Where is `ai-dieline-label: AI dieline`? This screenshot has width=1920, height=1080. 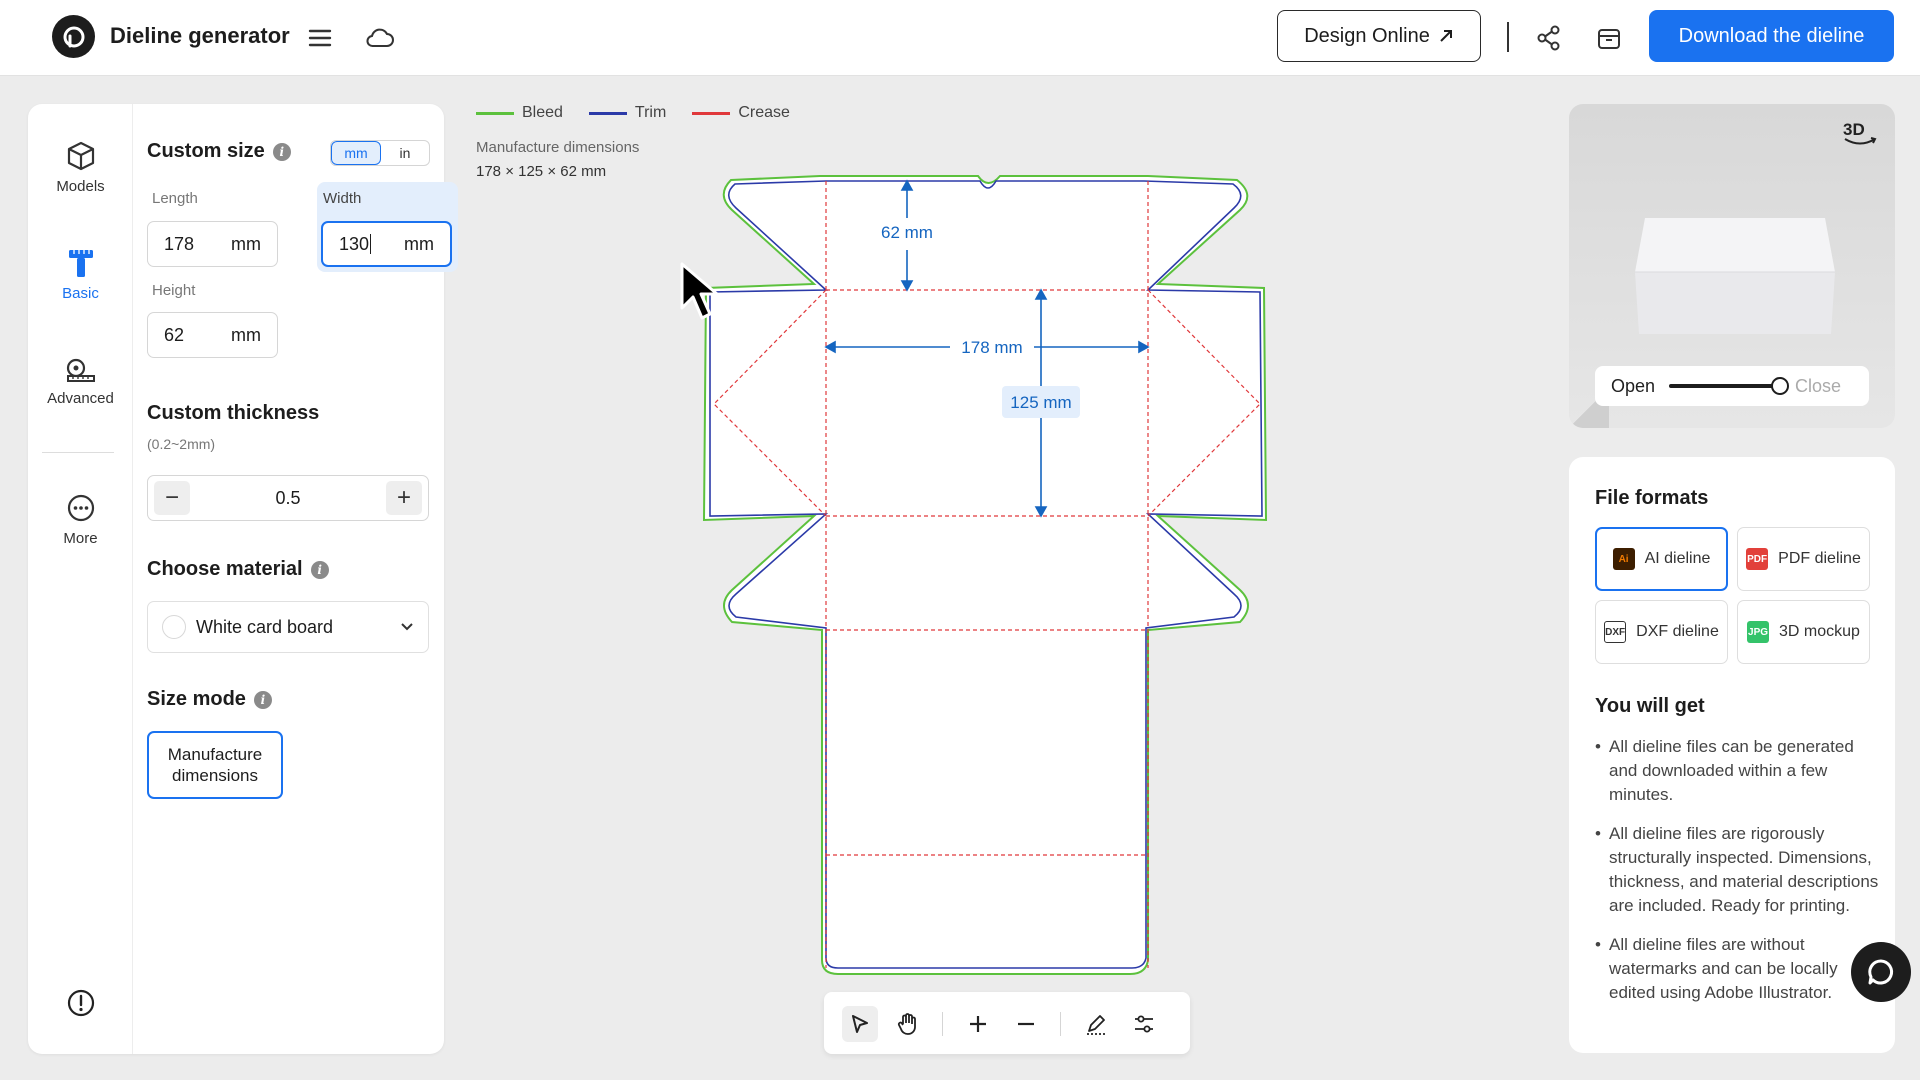
ai-dieline-label: AI dieline is located at coordinates (1677, 558).